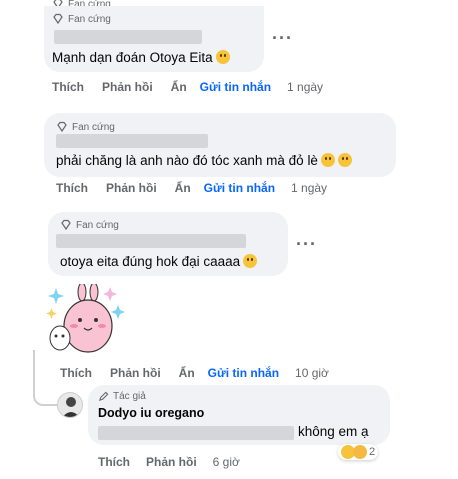 The height and width of the screenshot is (479, 458). What do you see at coordinates (45, 378) in the screenshot?
I see `thread-connector` at bounding box center [45, 378].